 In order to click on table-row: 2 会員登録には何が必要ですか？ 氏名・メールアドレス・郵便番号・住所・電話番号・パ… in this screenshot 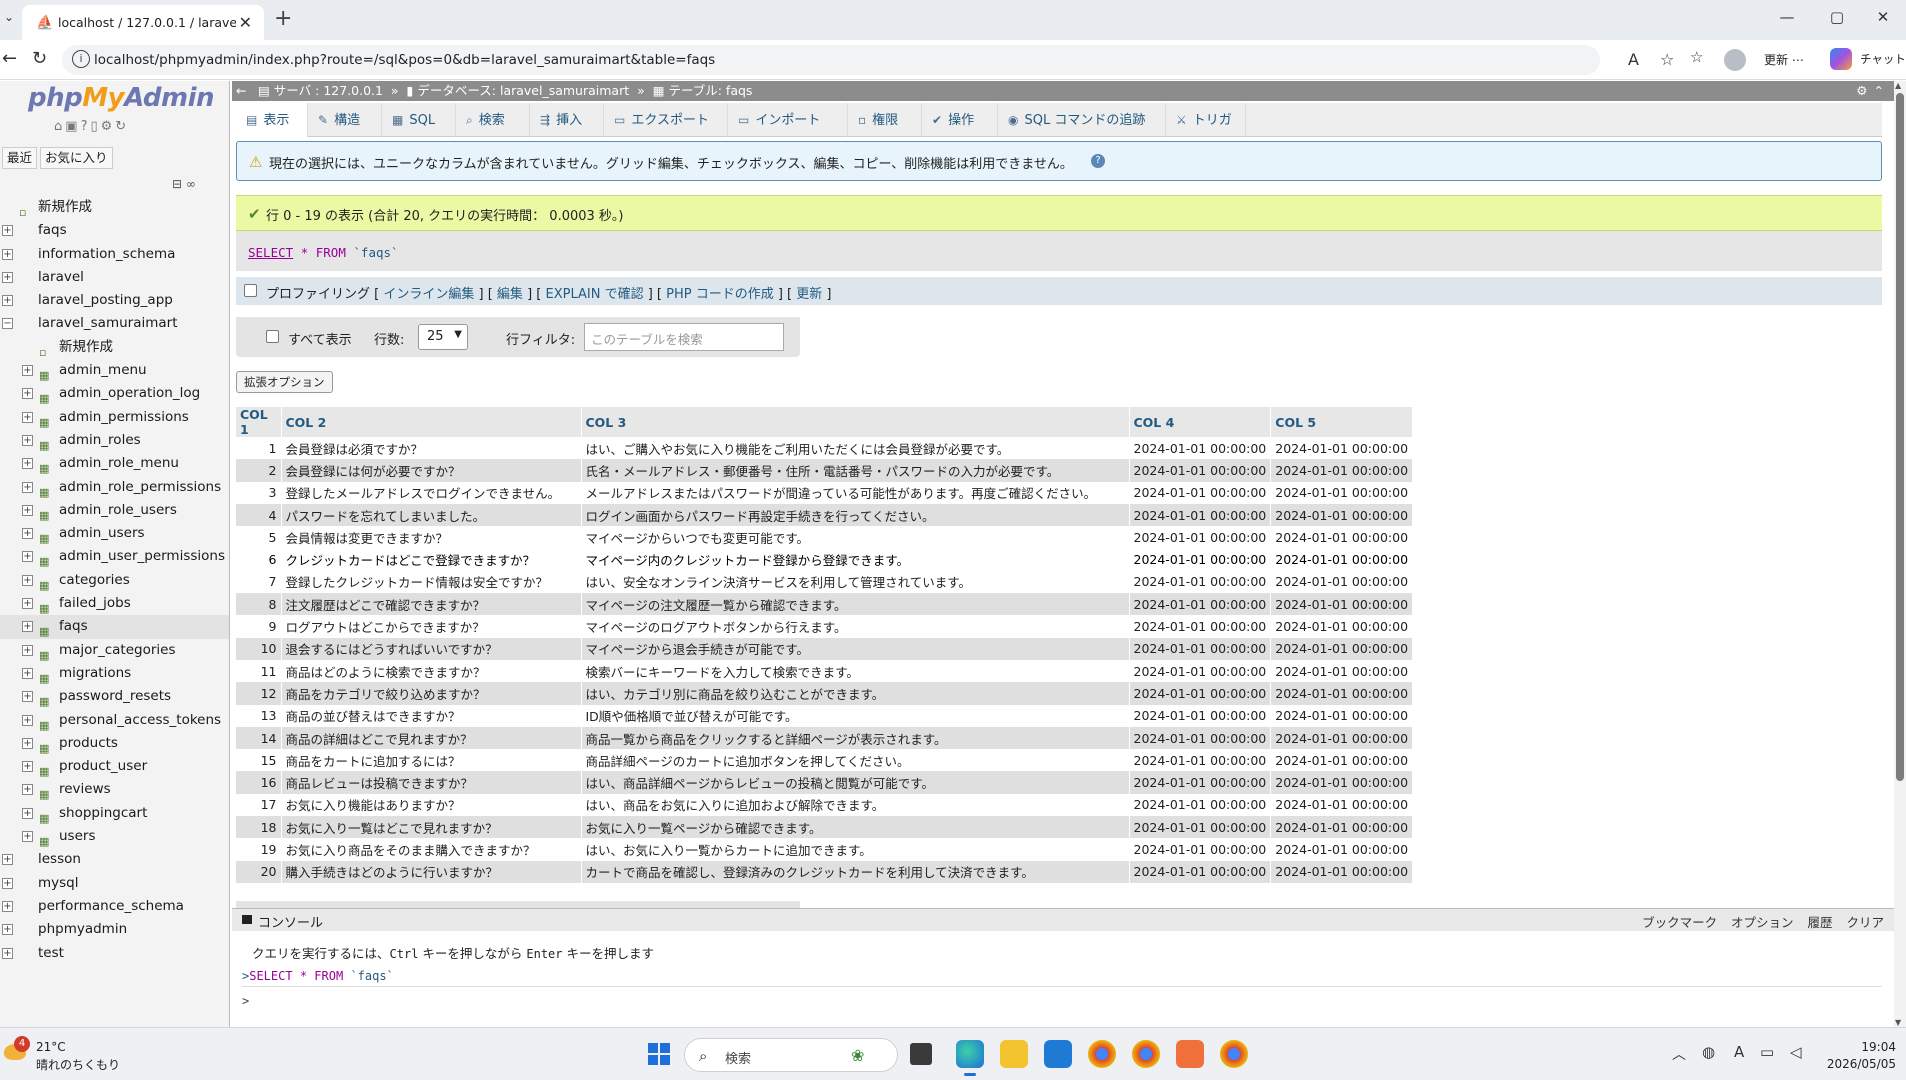, I will do `click(825, 470)`.